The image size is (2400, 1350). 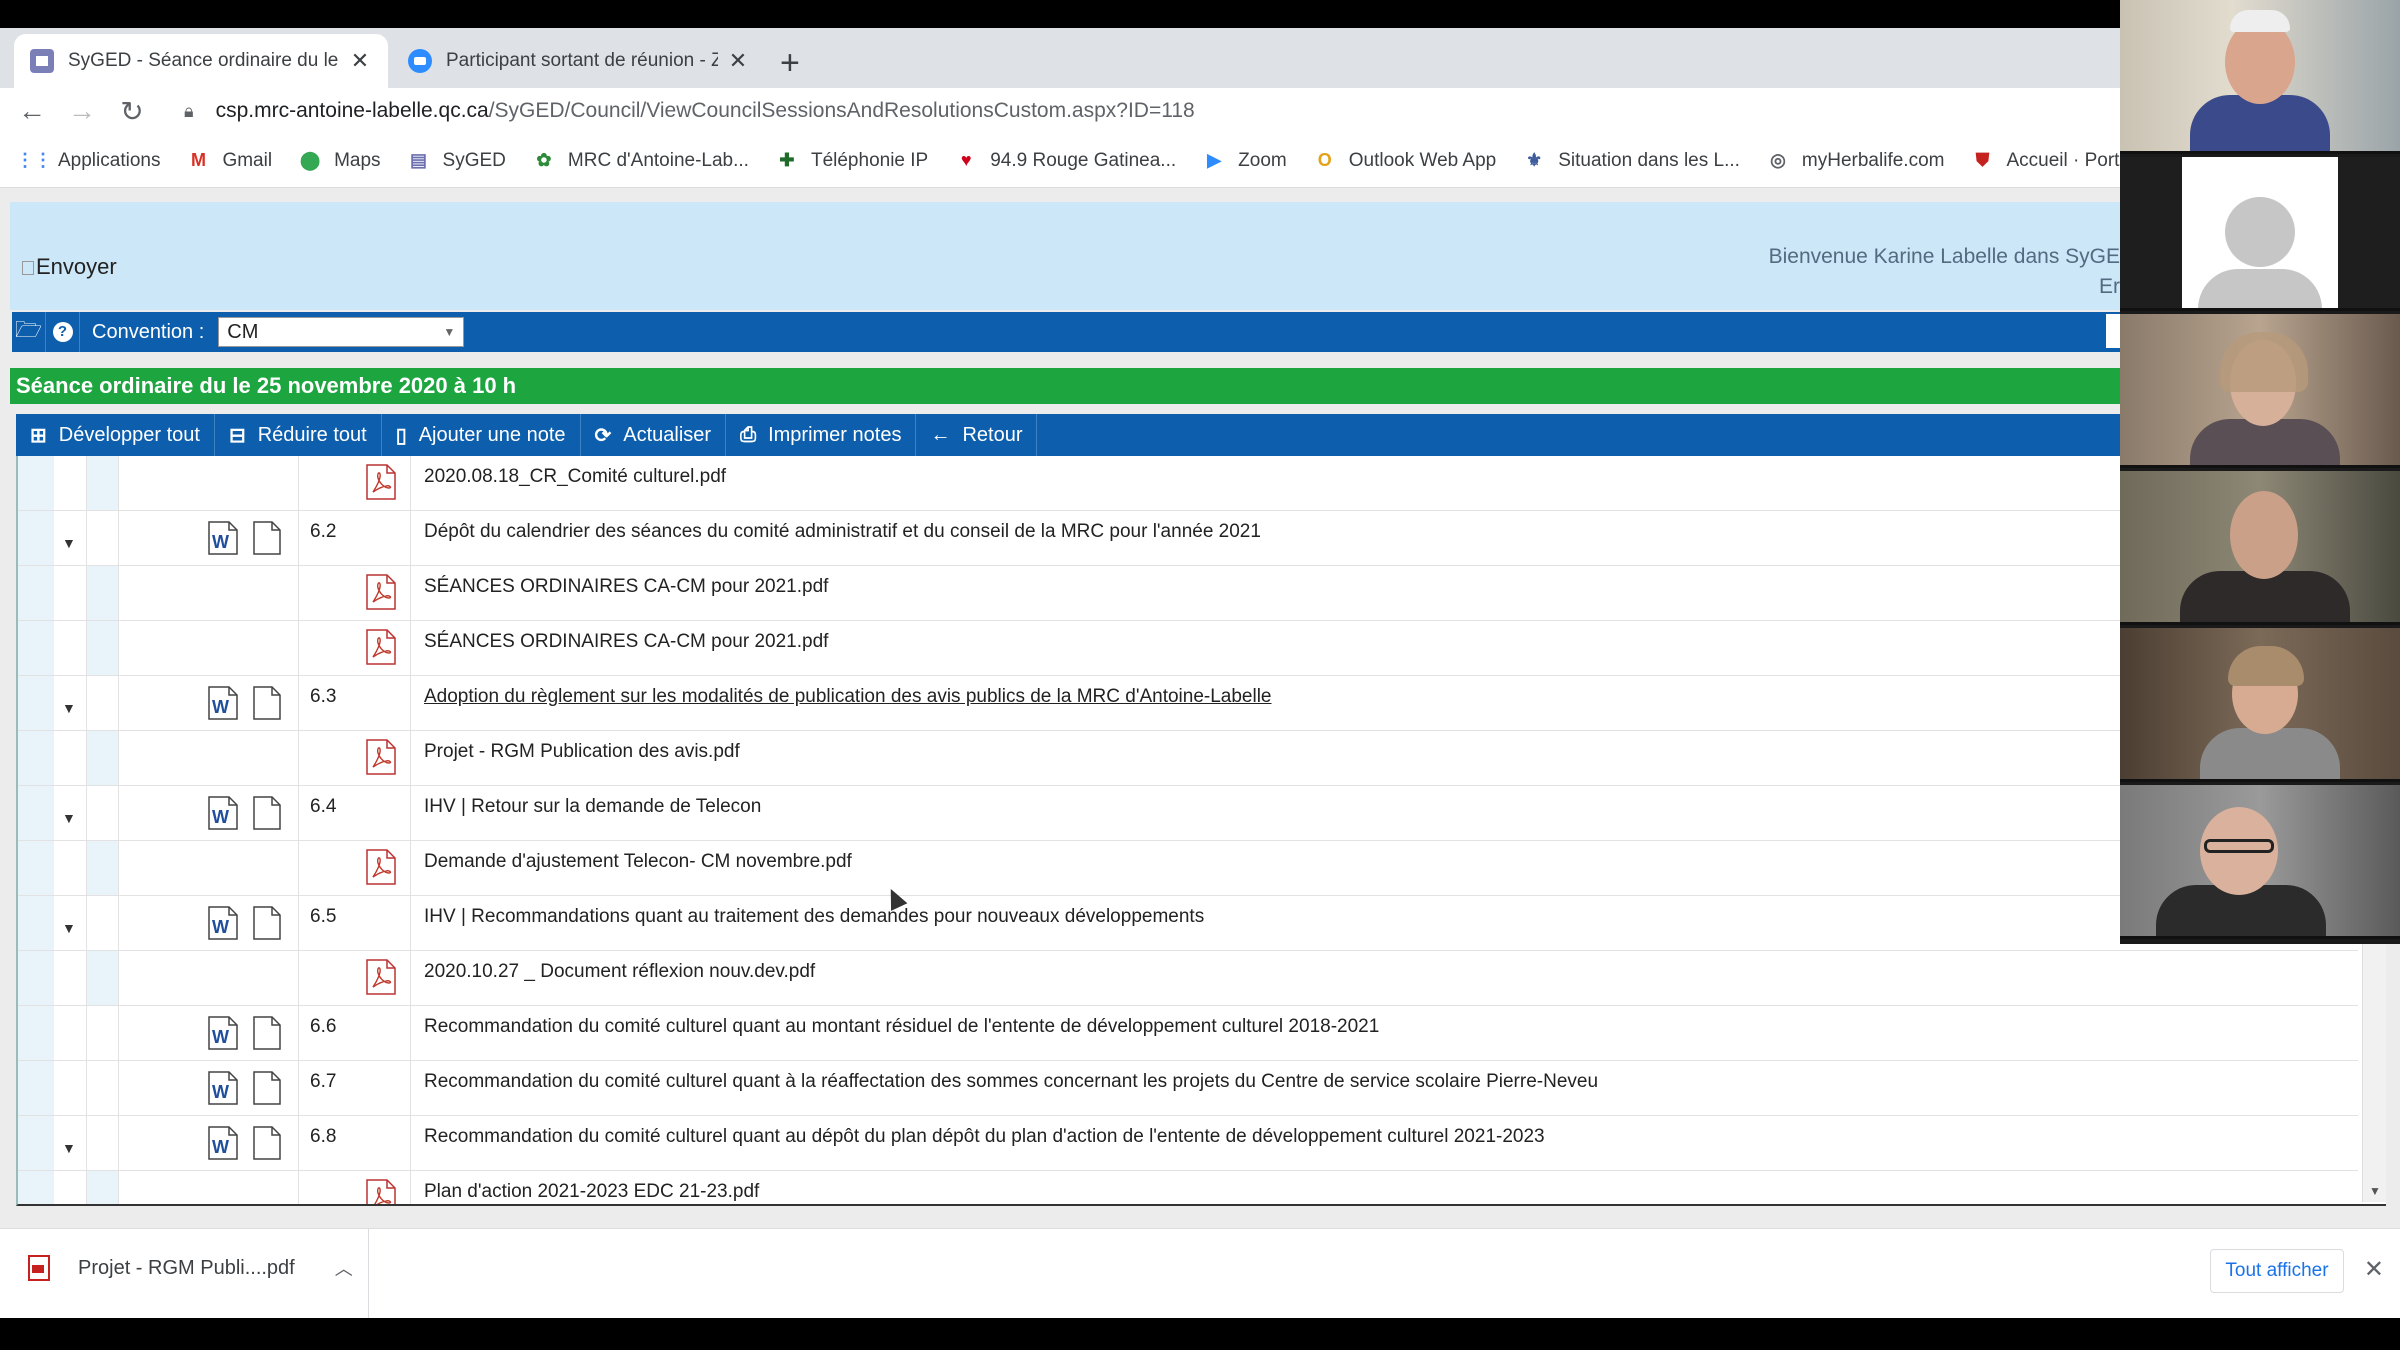 What do you see at coordinates (201, 61) in the screenshot?
I see `tab-syged: SyGED - Séance ordinaire du le 2 ✕` at bounding box center [201, 61].